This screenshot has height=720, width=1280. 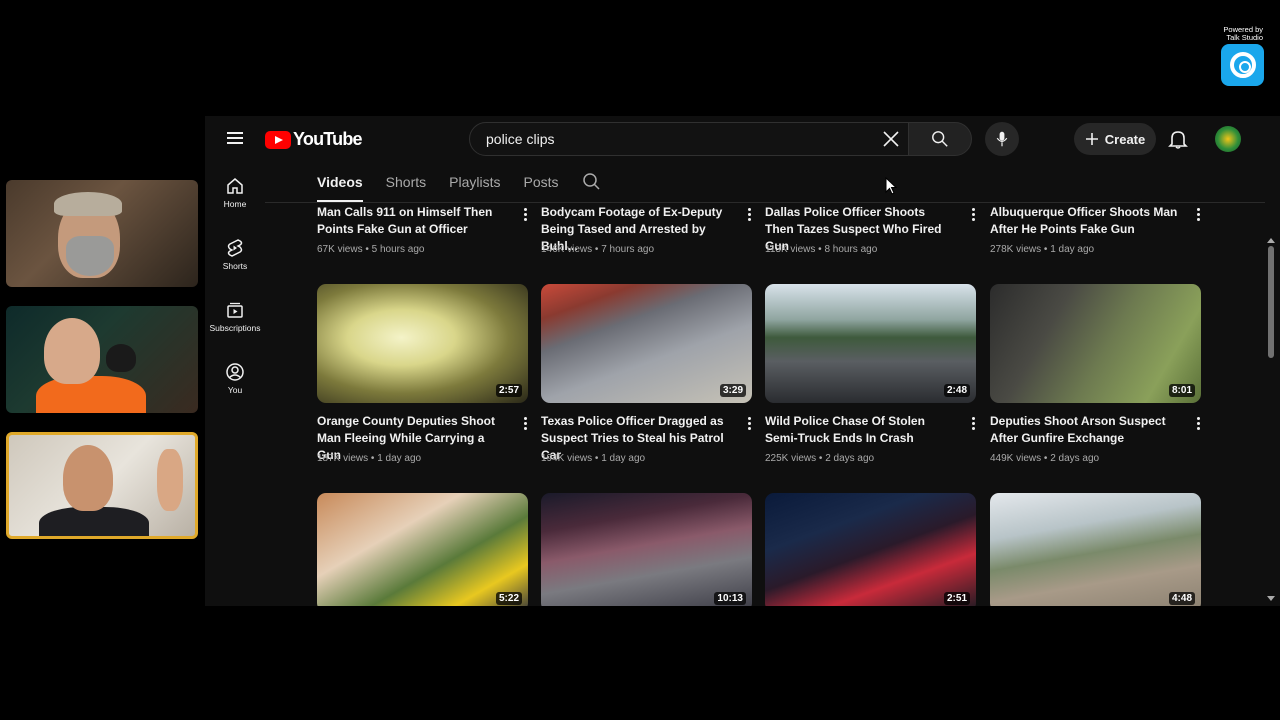 What do you see at coordinates (730, 598) in the screenshot?
I see `video-duration: 10:13` at bounding box center [730, 598].